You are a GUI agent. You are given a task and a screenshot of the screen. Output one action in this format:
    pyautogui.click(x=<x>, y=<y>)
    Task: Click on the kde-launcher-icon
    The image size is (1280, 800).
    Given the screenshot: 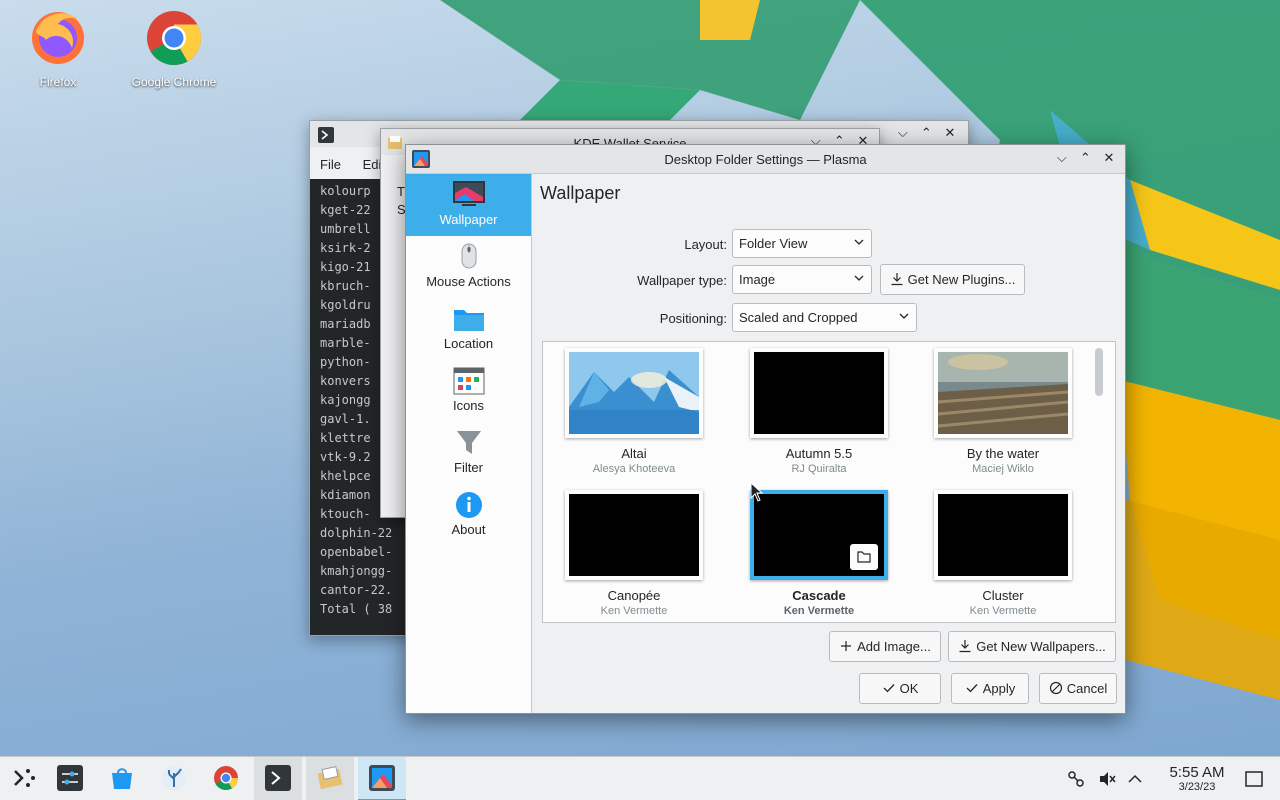 What is the action you would take?
    pyautogui.click(x=24, y=778)
    